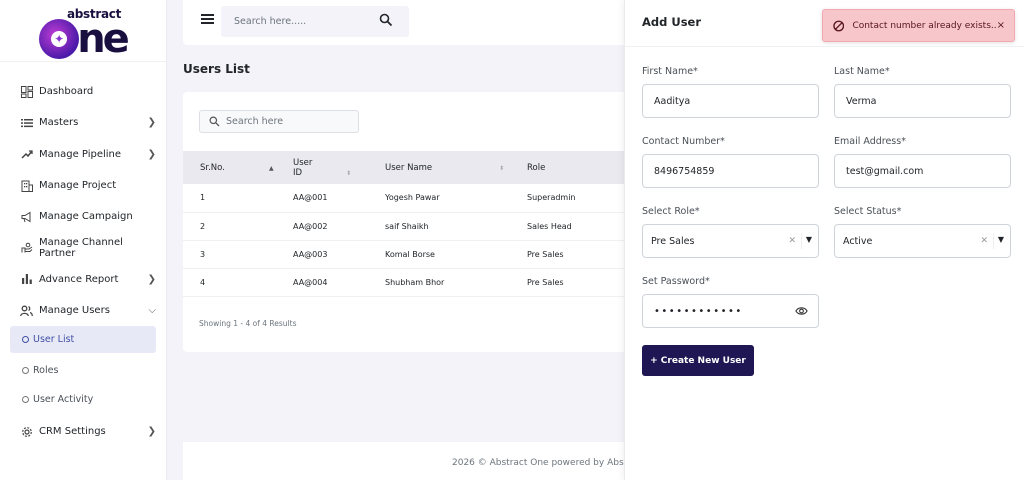 Image resolution: width=1024 pixels, height=480 pixels. I want to click on create-new-user-button: + Create New User, so click(698, 360).